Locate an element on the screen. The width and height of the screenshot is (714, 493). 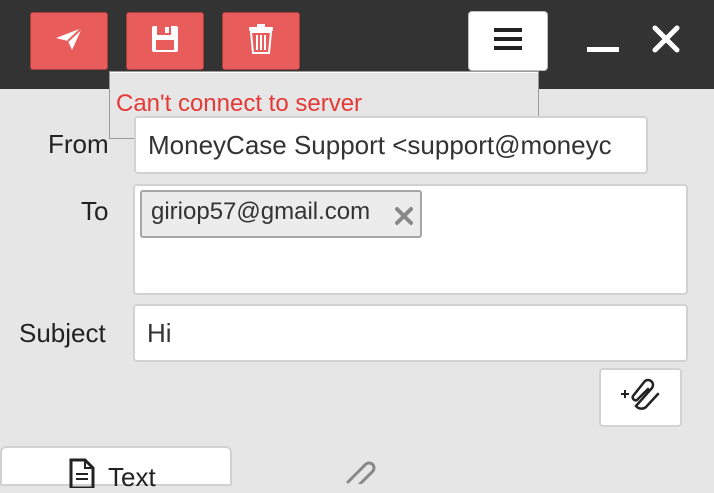
add-attachment-icon is located at coordinates (641, 397).